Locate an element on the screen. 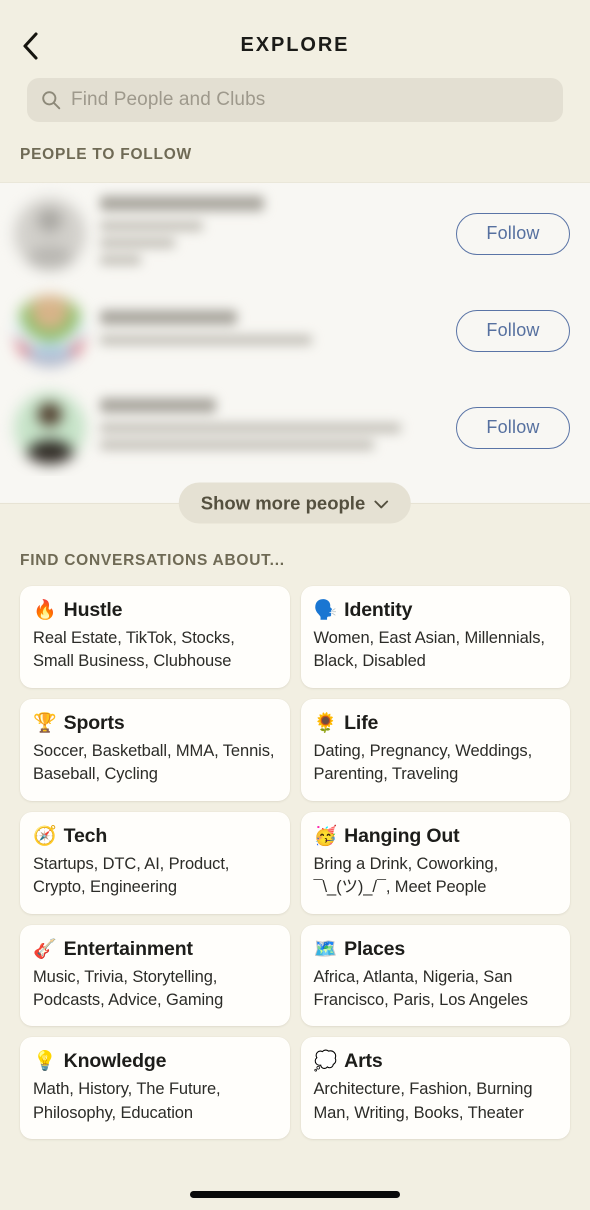  show-more-people-label: Show more people is located at coordinates (283, 502).